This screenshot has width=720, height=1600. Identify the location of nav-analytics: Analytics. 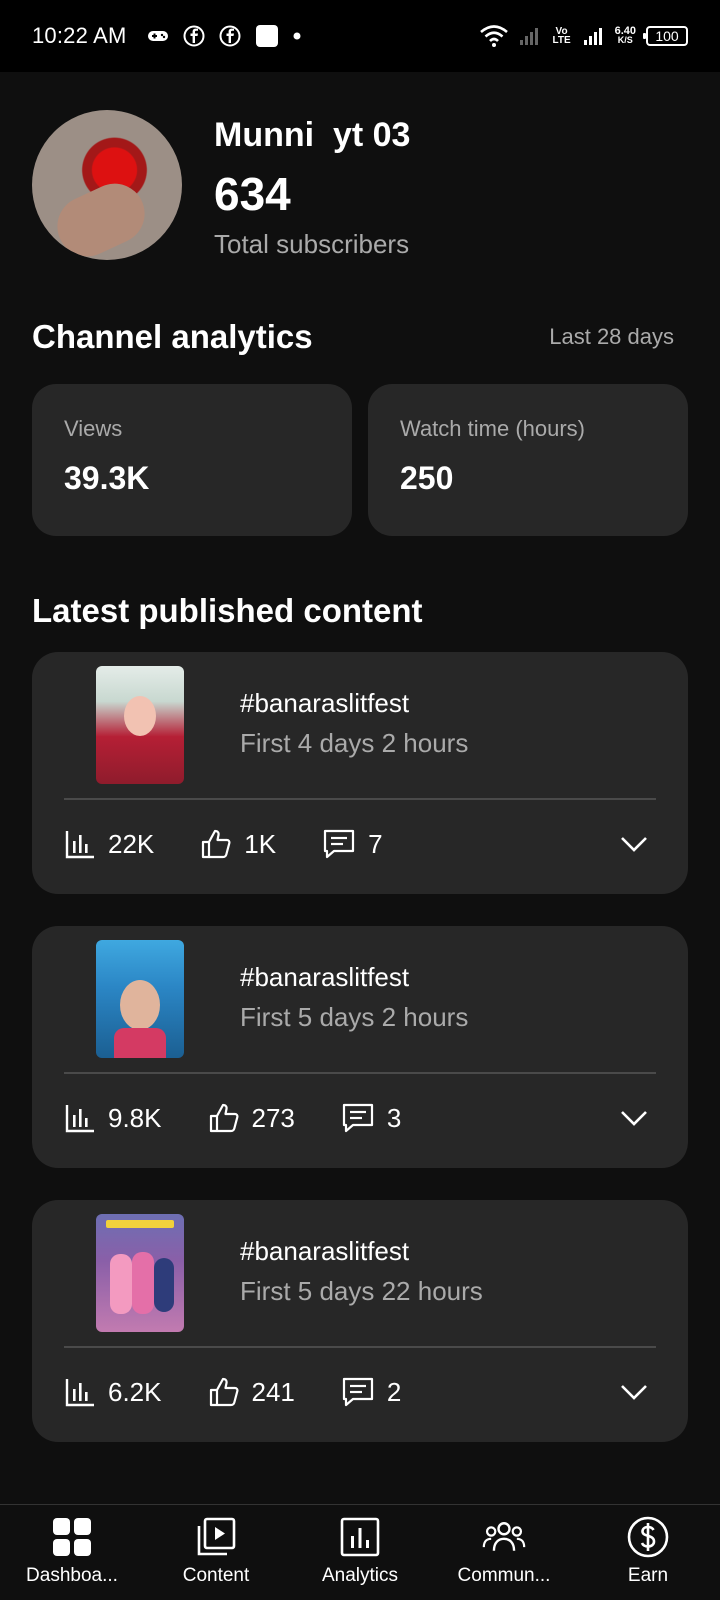
(360, 1552).